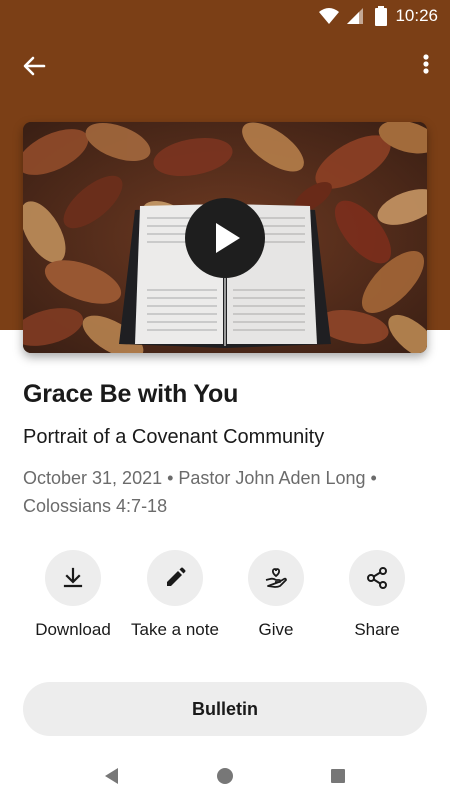 Image resolution: width=450 pixels, height=800 pixels. What do you see at coordinates (377, 629) in the screenshot?
I see `share-label: Share` at bounding box center [377, 629].